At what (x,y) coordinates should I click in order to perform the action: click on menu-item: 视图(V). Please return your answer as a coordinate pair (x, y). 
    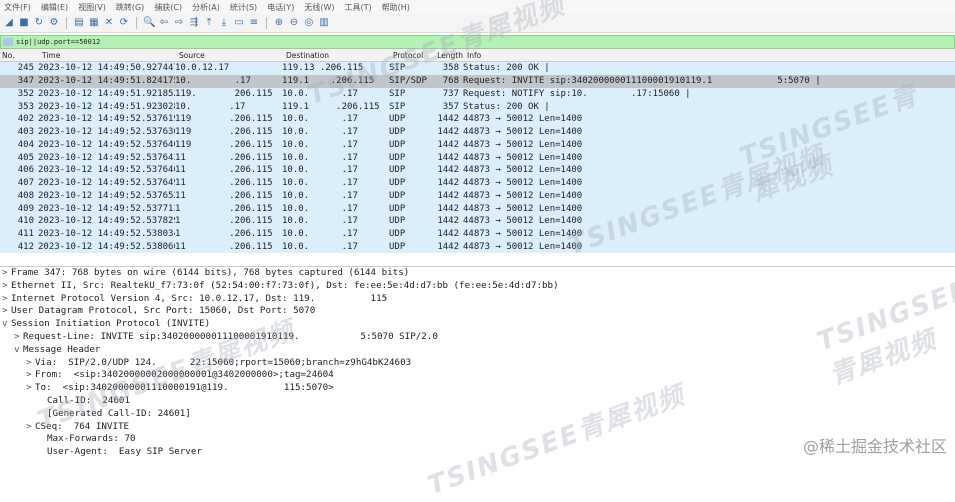
    Looking at the image, I should click on (92, 7).